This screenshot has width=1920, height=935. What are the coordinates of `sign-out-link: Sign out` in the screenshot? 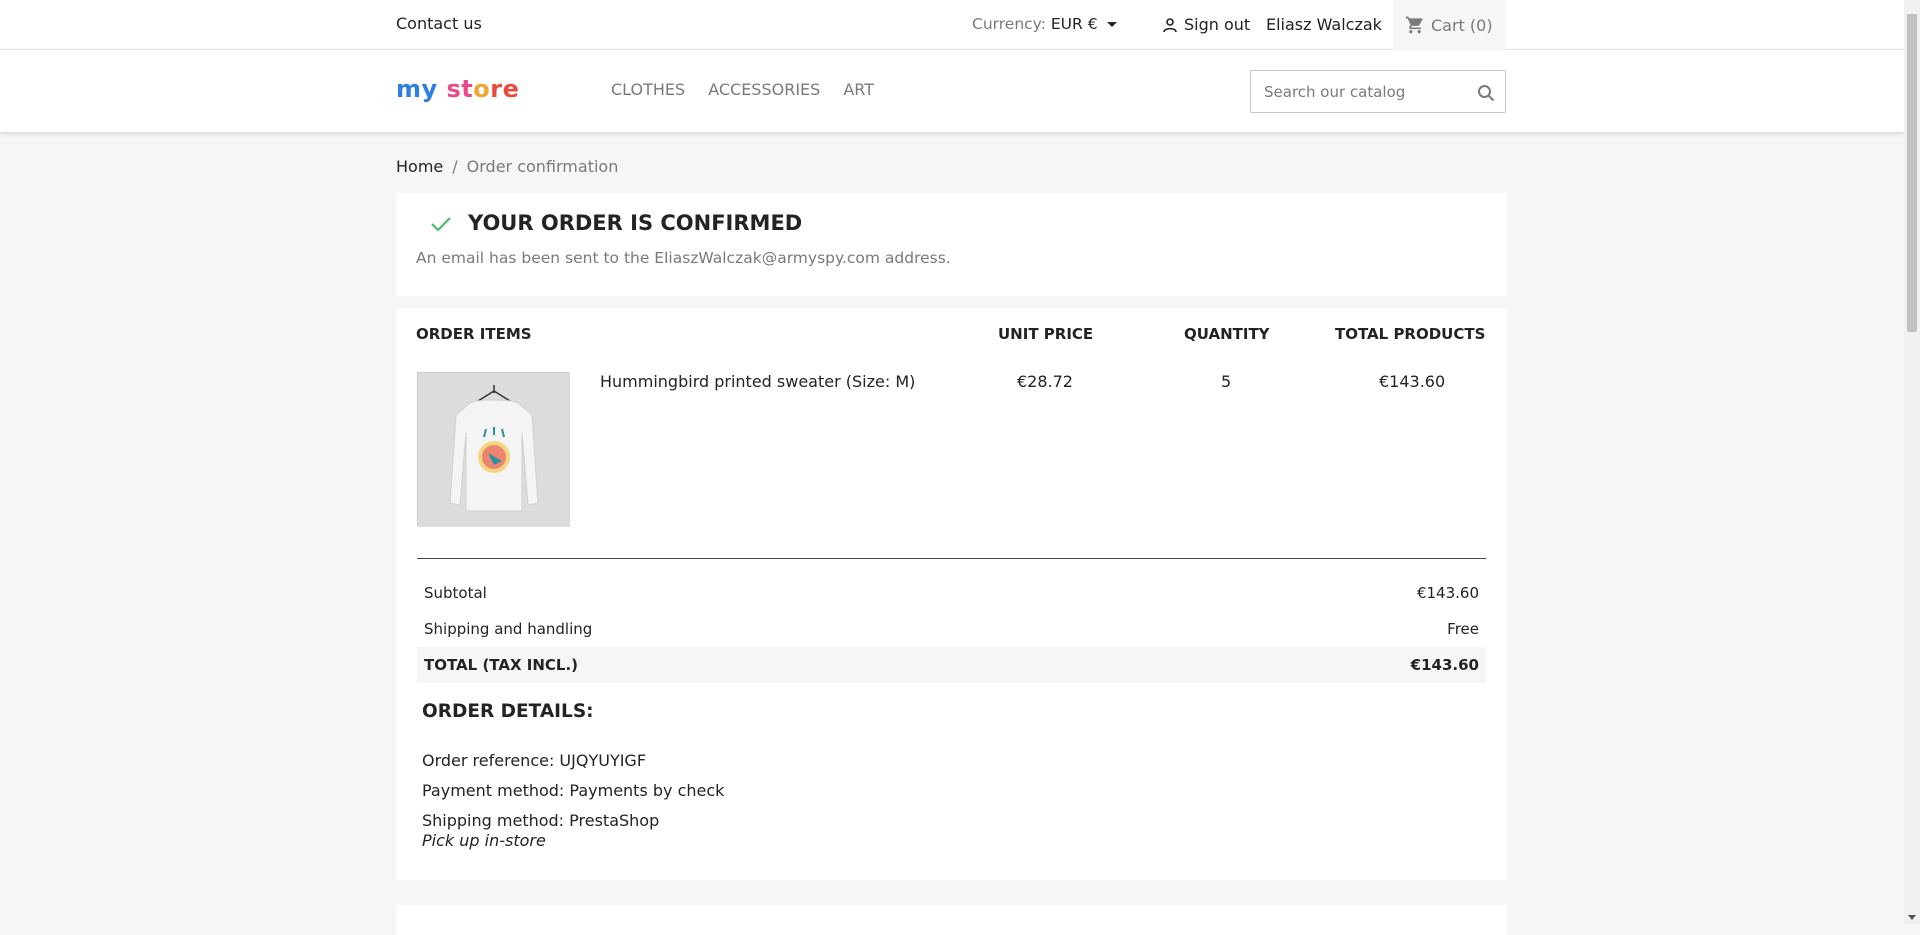 It's located at (1206, 24).